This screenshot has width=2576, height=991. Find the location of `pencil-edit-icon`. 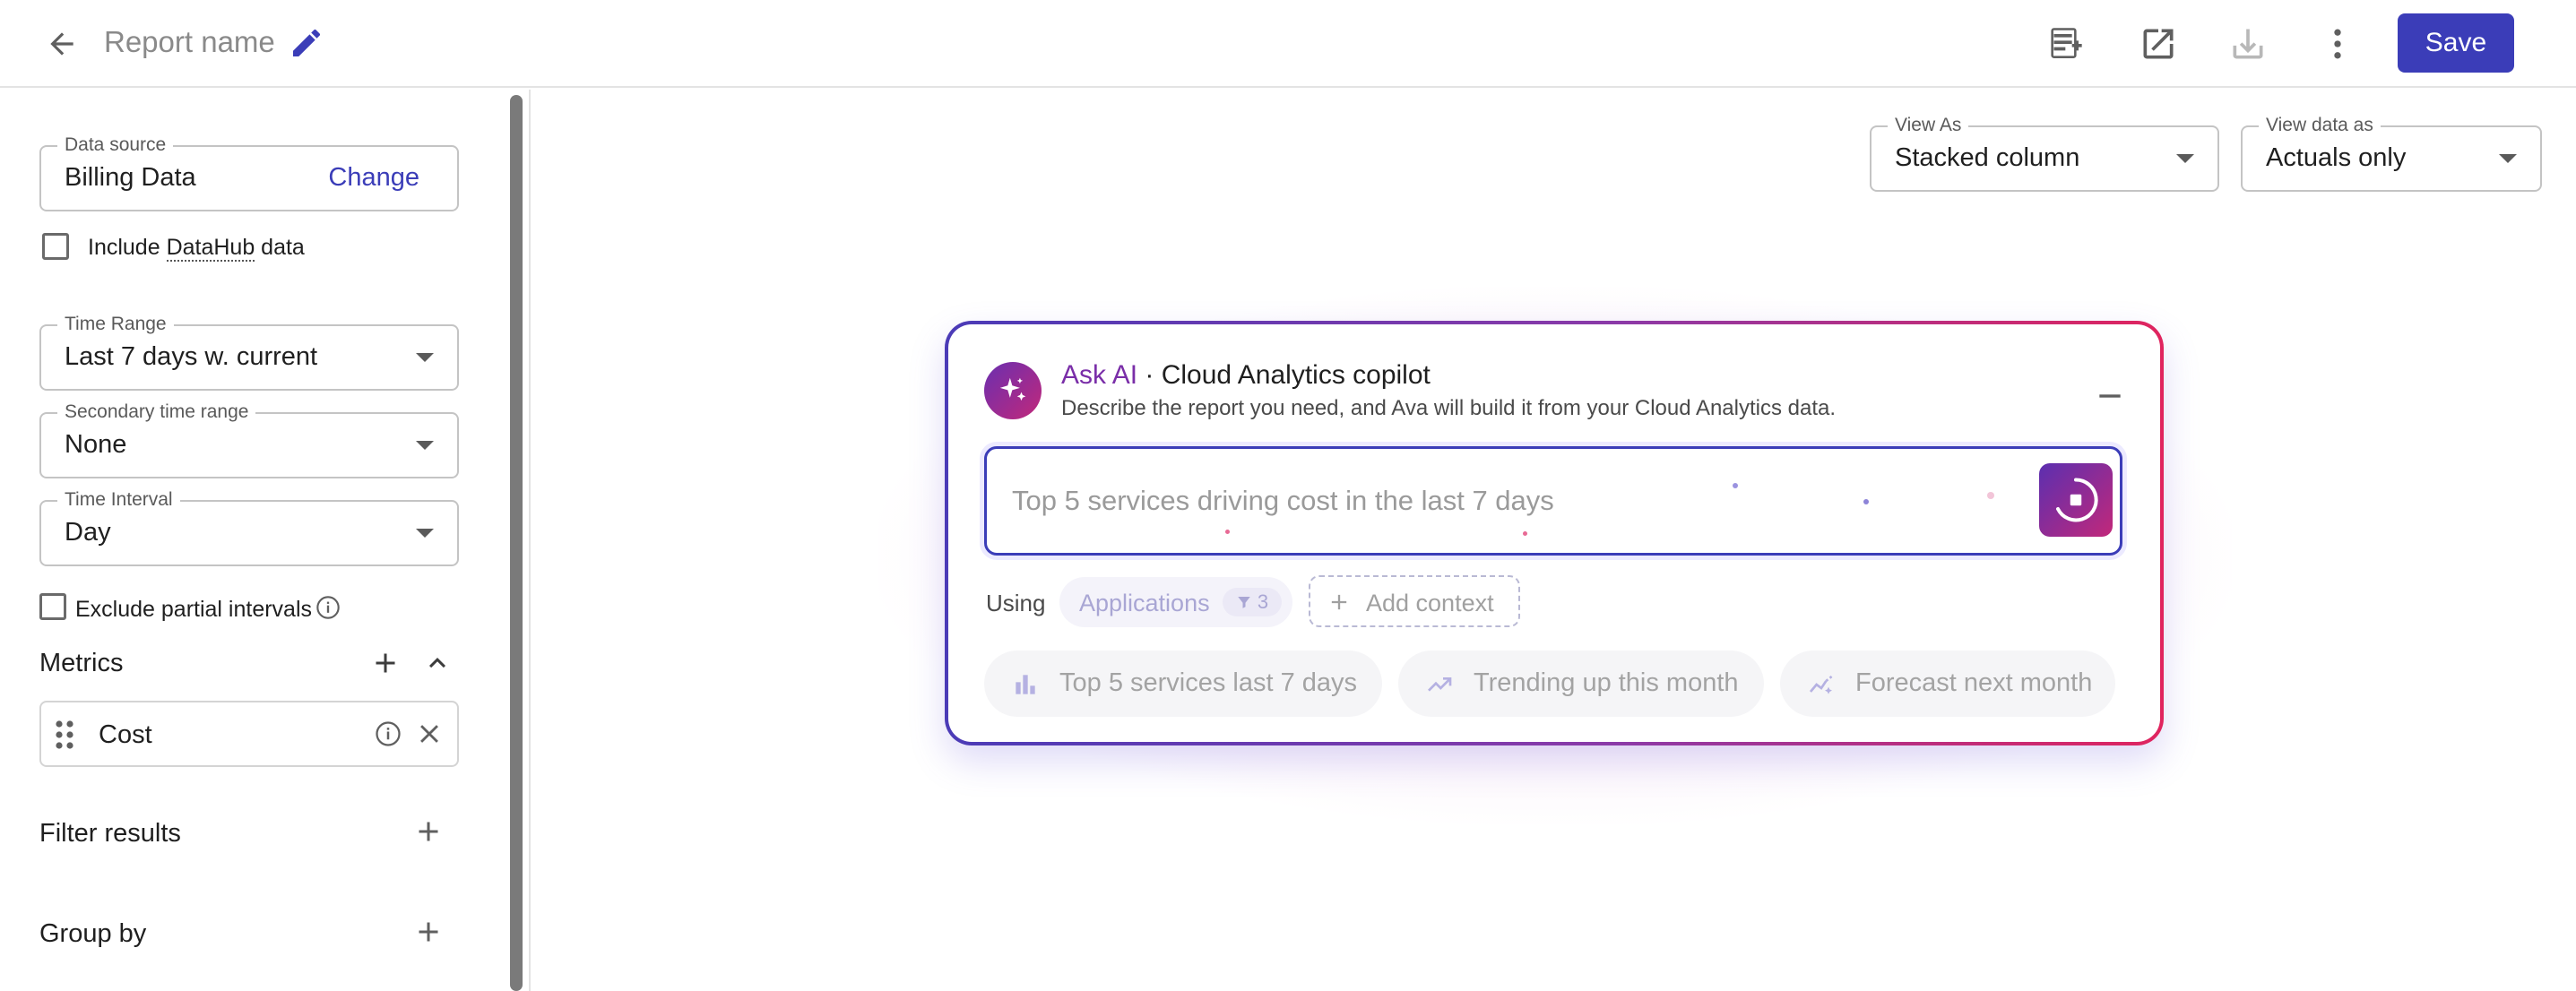

pencil-edit-icon is located at coordinates (306, 43).